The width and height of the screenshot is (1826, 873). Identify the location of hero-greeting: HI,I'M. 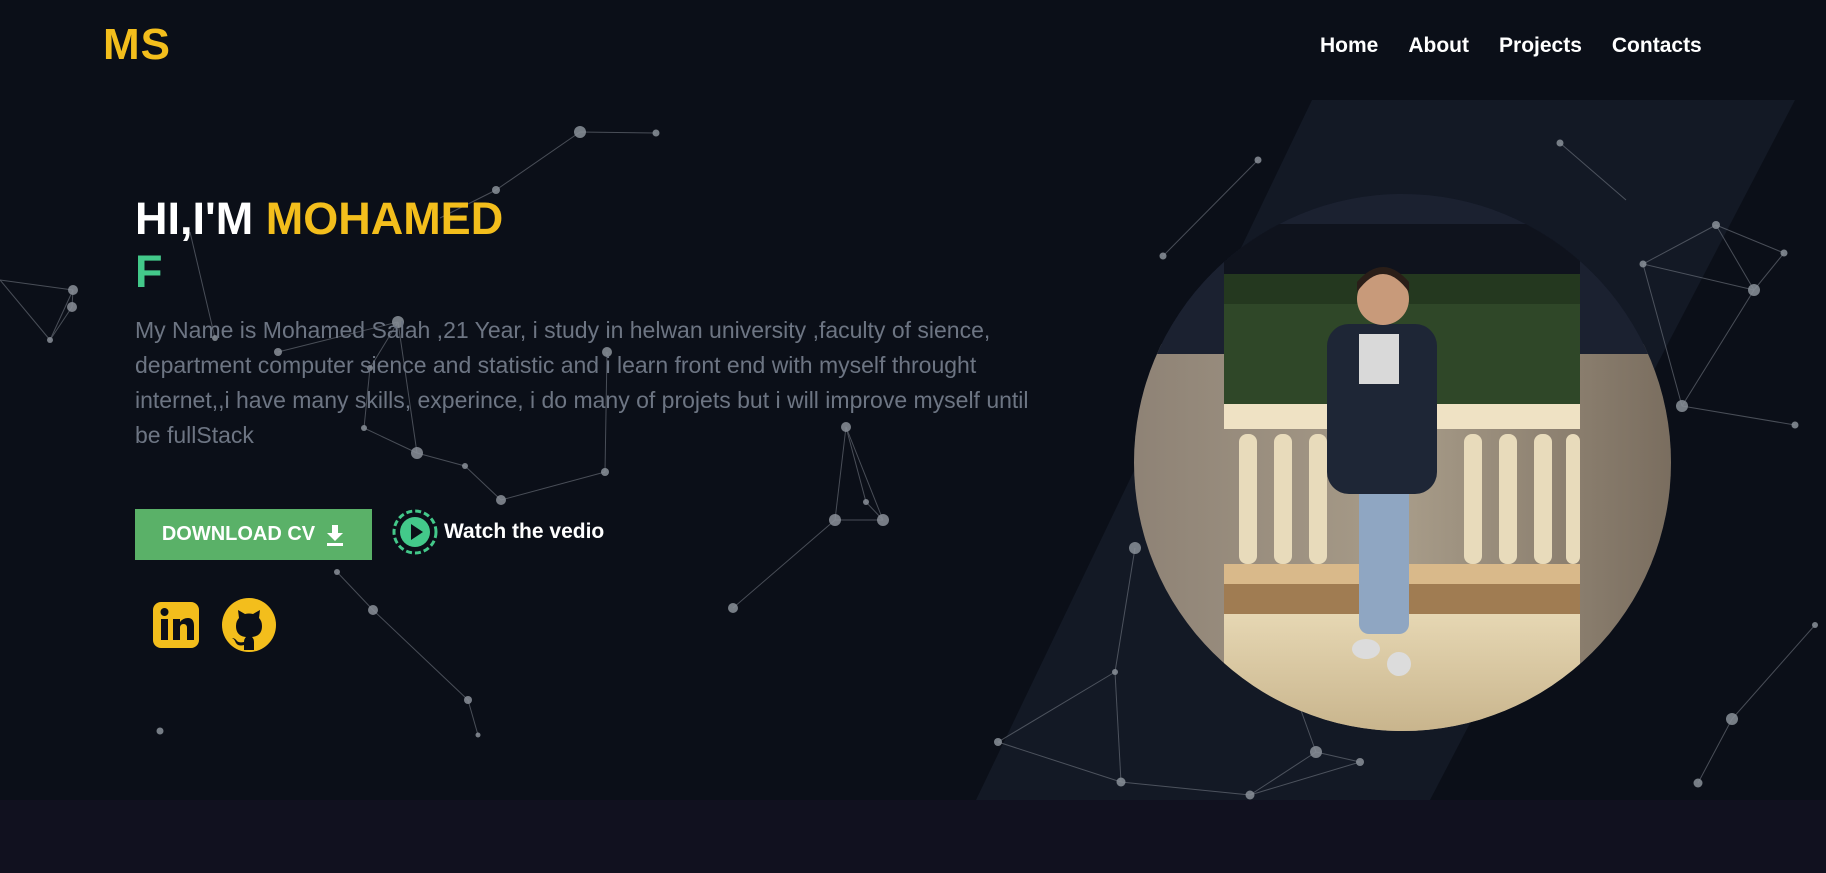
(194, 218).